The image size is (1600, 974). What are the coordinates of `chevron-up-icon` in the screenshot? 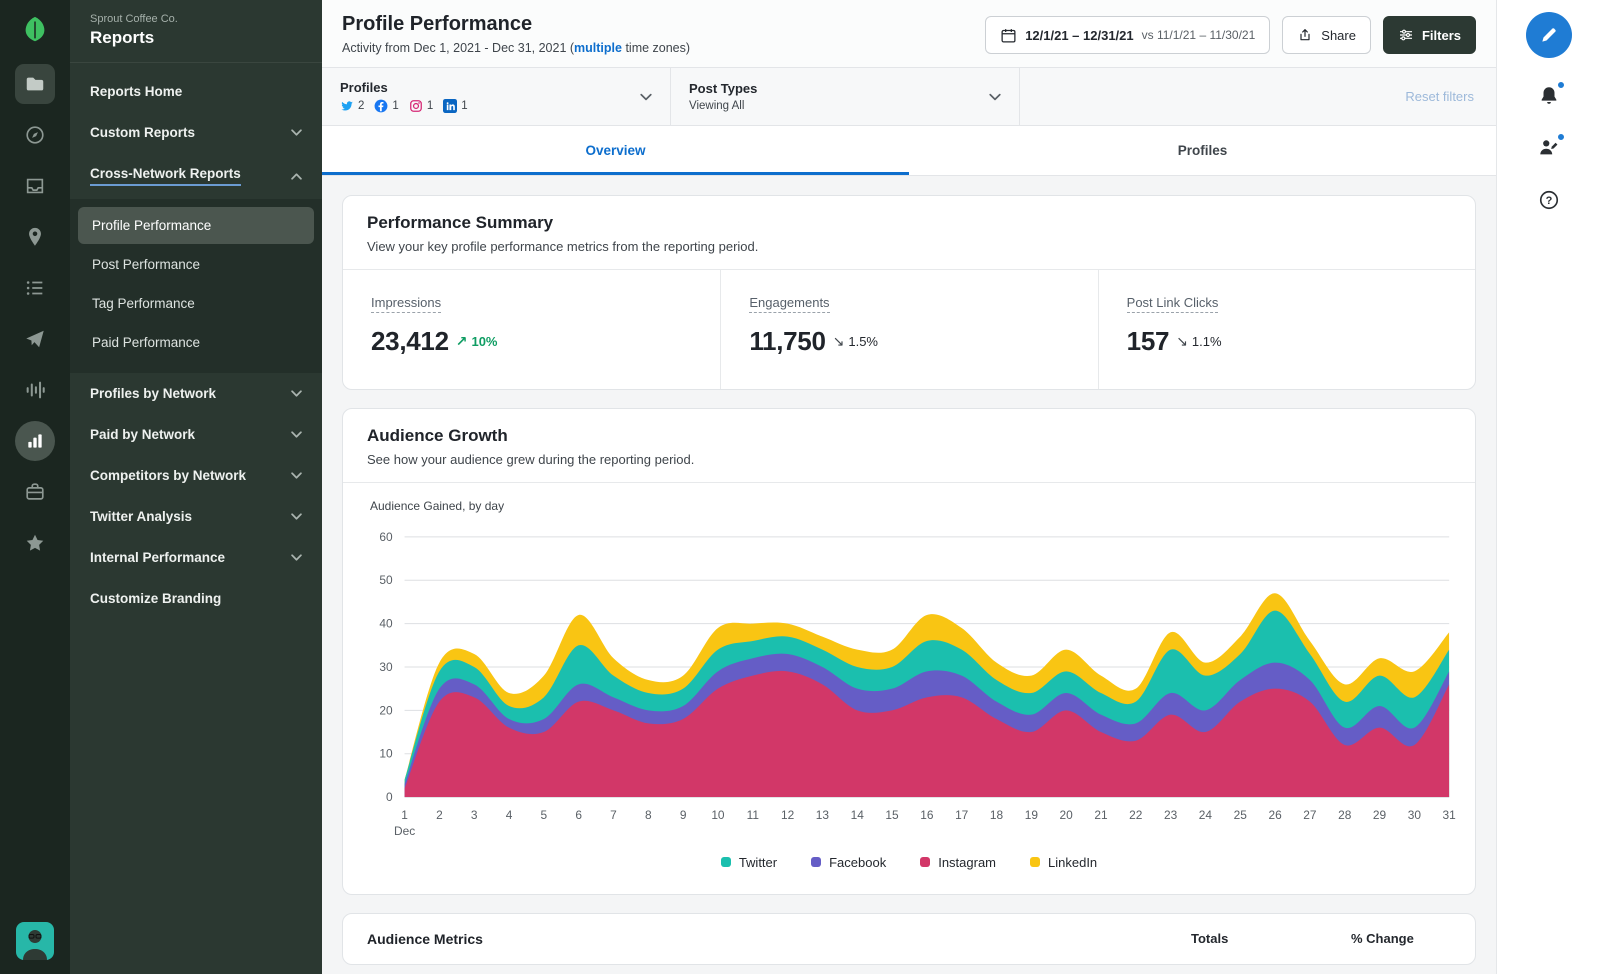 It's located at (296, 176).